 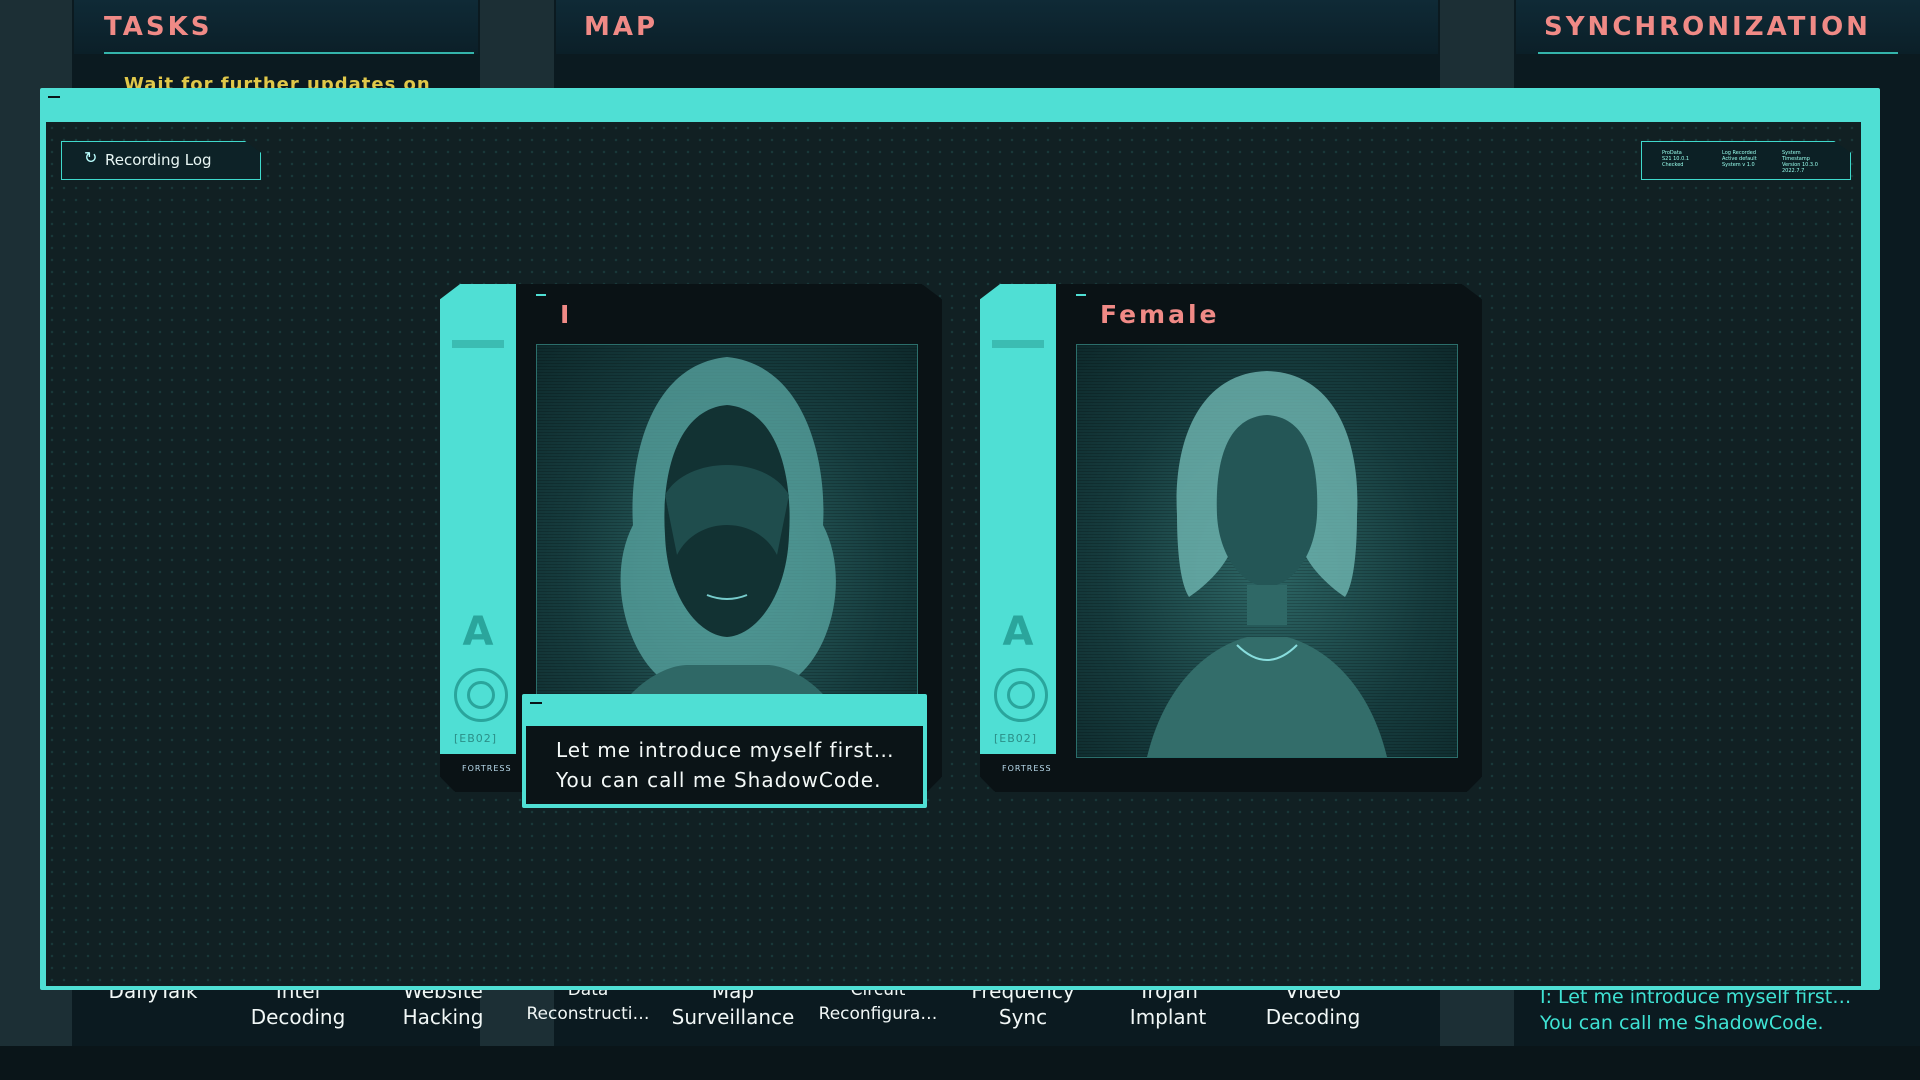 I want to click on woman-portrait, so click(x=1267, y=551).